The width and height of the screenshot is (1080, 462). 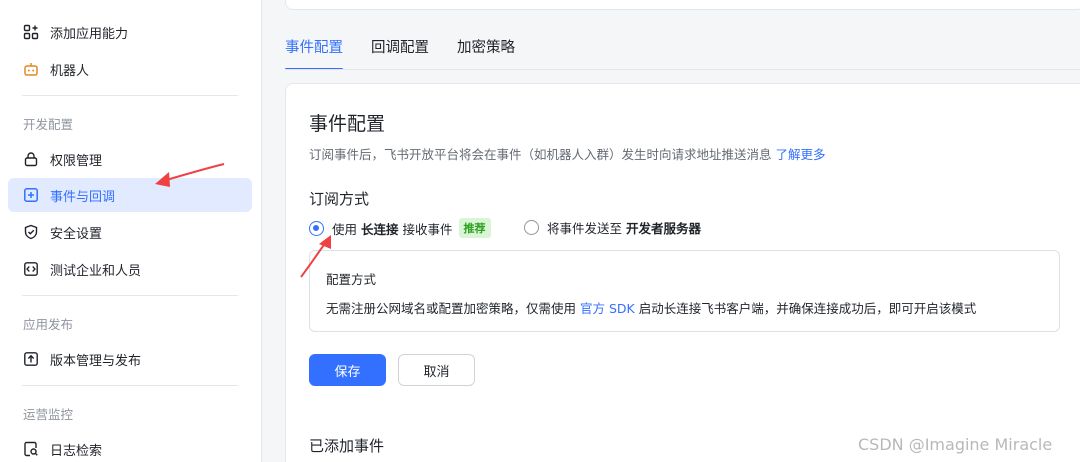 I want to click on annotation-arrow-radio, so click(x=315, y=256).